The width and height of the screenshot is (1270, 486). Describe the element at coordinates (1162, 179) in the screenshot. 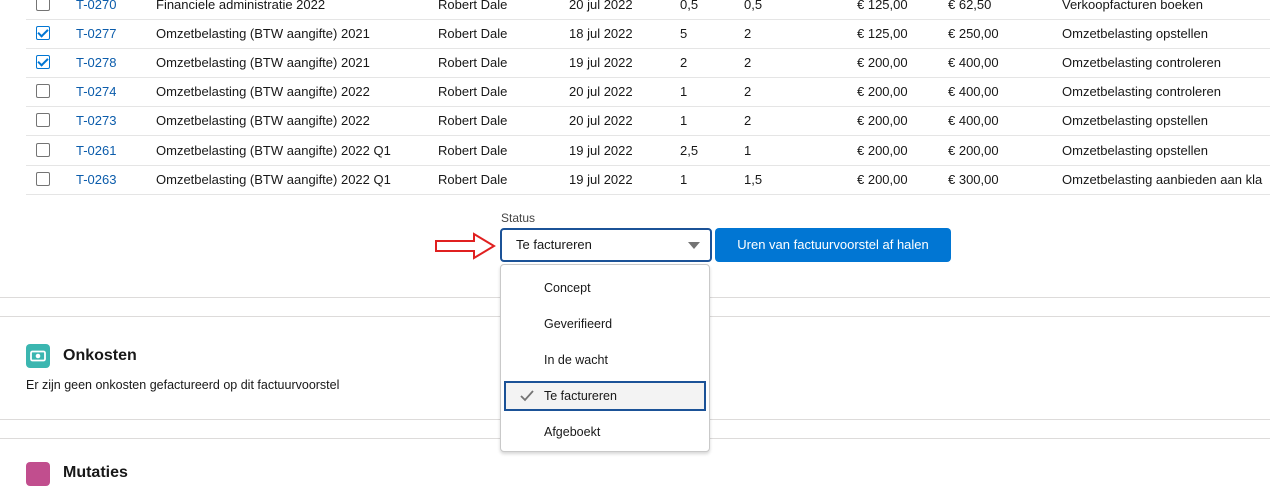

I see `activity-cell: Omzetbelasting aanbieden aan kla` at that location.